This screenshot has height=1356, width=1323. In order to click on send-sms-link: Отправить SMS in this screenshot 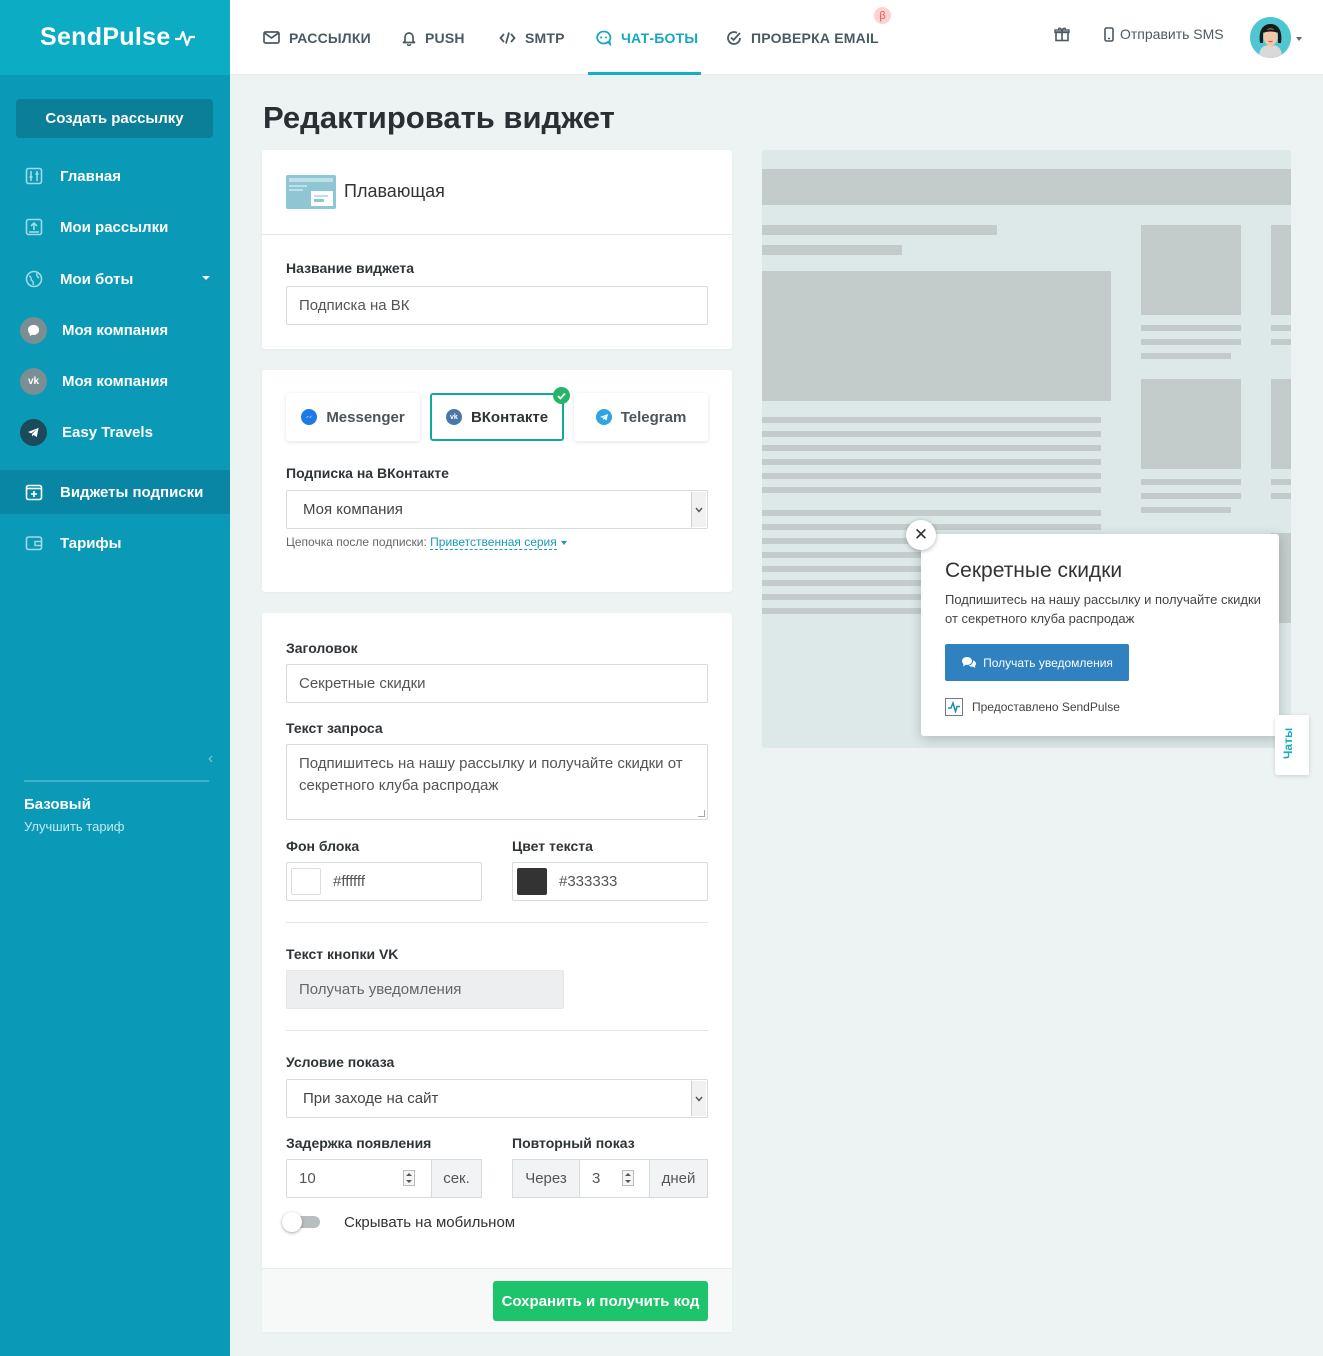, I will do `click(1164, 34)`.